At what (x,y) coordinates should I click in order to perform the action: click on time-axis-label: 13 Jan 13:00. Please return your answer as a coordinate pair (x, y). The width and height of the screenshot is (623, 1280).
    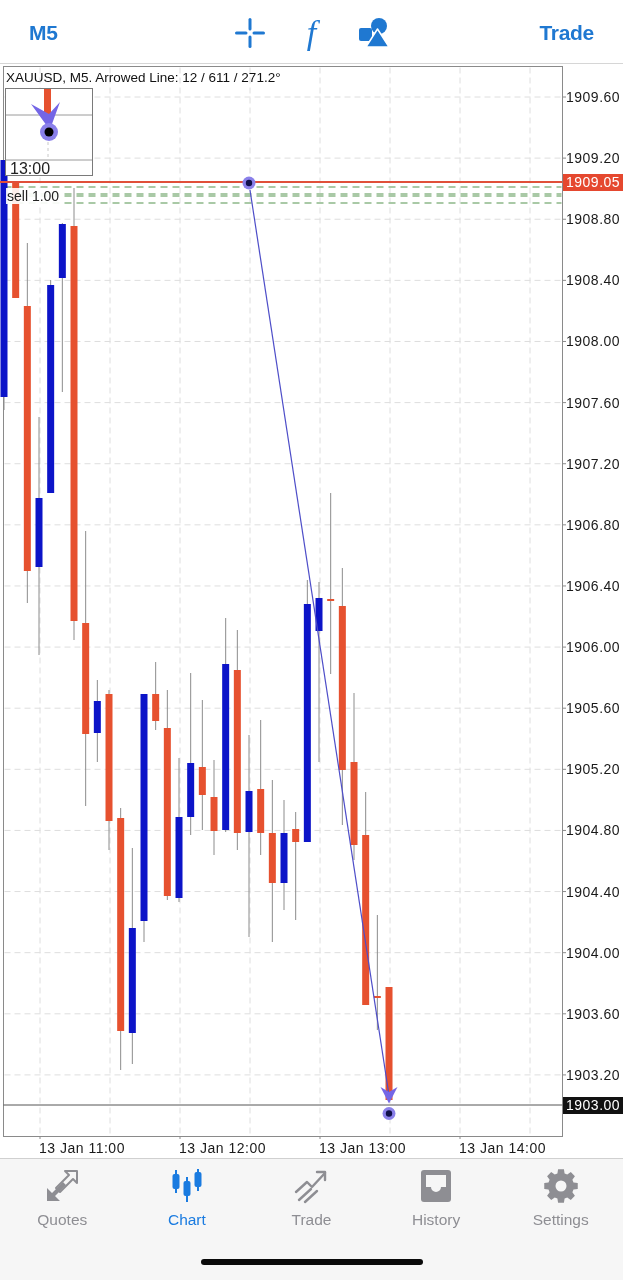
    Looking at the image, I should click on (362, 1148).